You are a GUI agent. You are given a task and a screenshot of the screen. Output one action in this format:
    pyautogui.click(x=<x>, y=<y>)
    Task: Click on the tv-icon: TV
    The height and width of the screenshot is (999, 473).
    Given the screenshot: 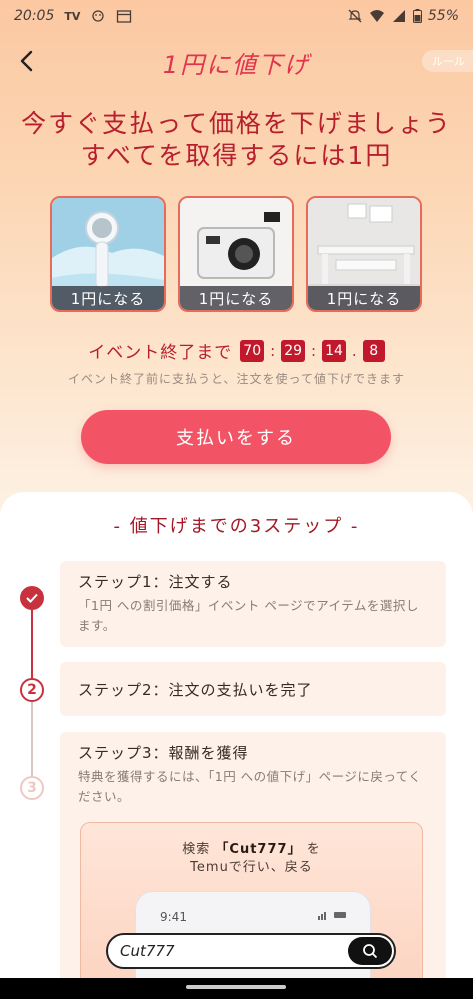 What is the action you would take?
    pyautogui.click(x=72, y=16)
    